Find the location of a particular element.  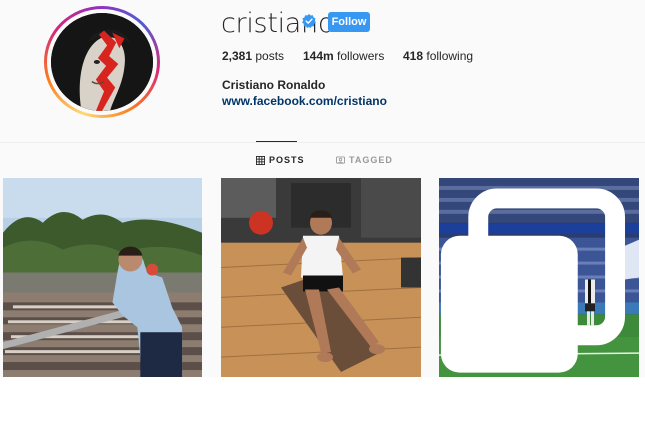

follow-button: Follow is located at coordinates (349, 22).